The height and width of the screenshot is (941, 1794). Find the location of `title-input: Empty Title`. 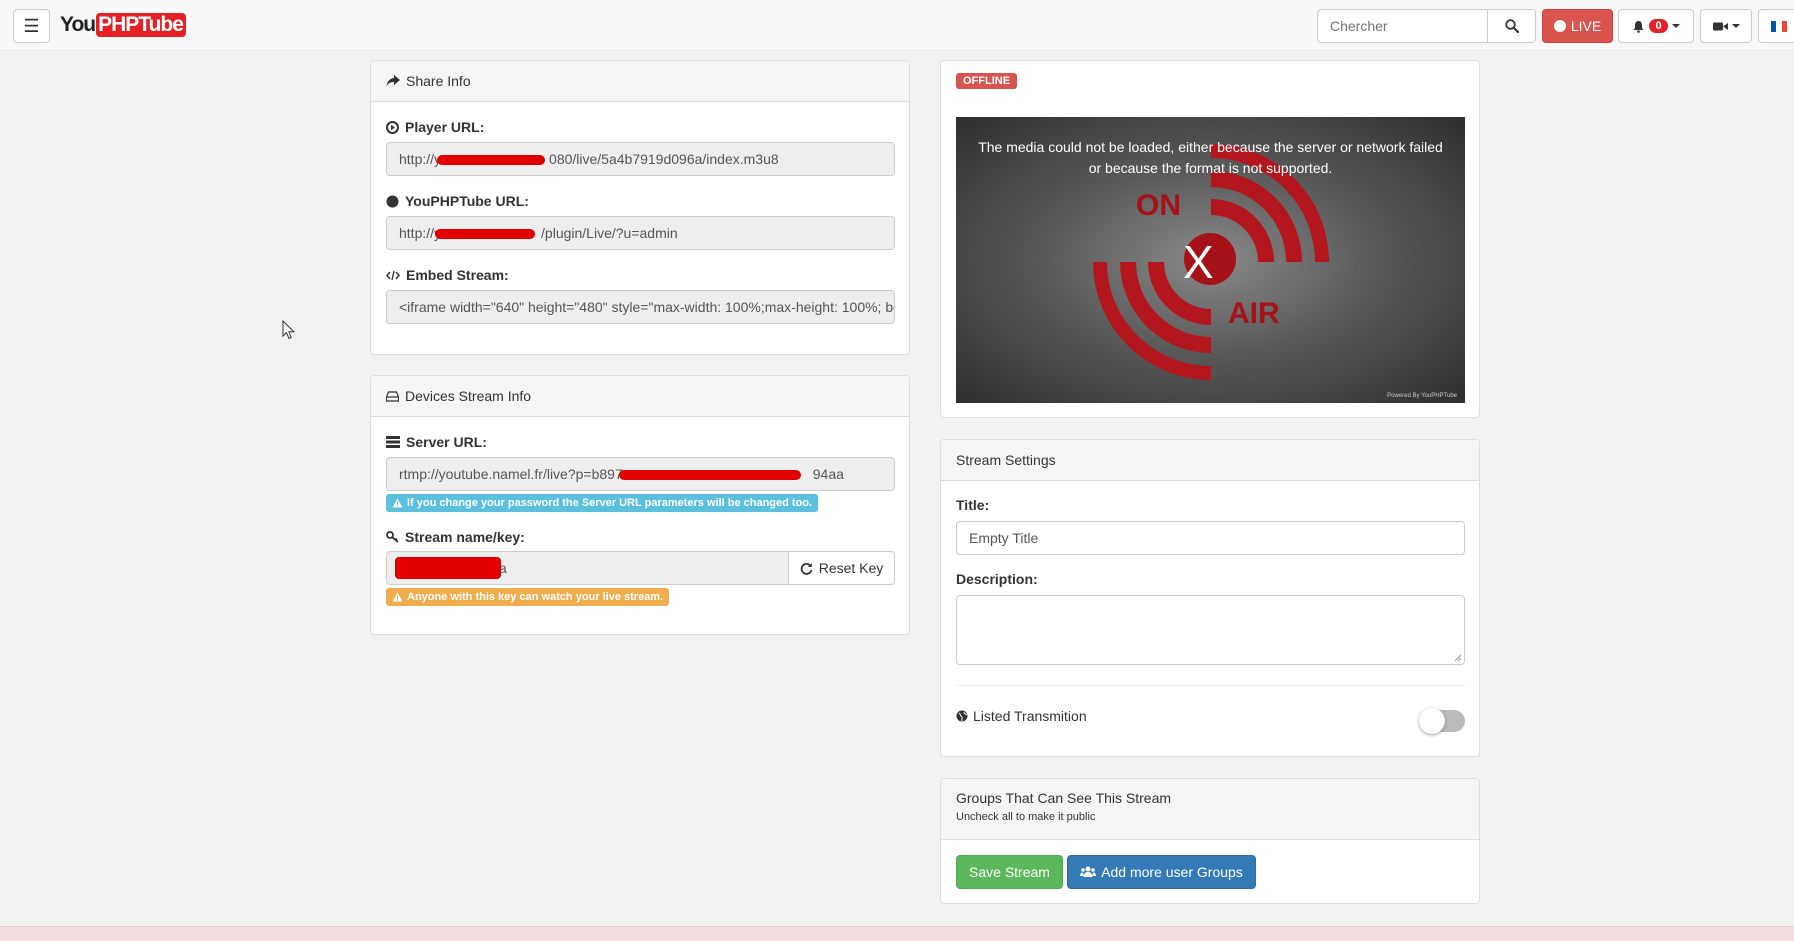

title-input: Empty Title is located at coordinates (1210, 538).